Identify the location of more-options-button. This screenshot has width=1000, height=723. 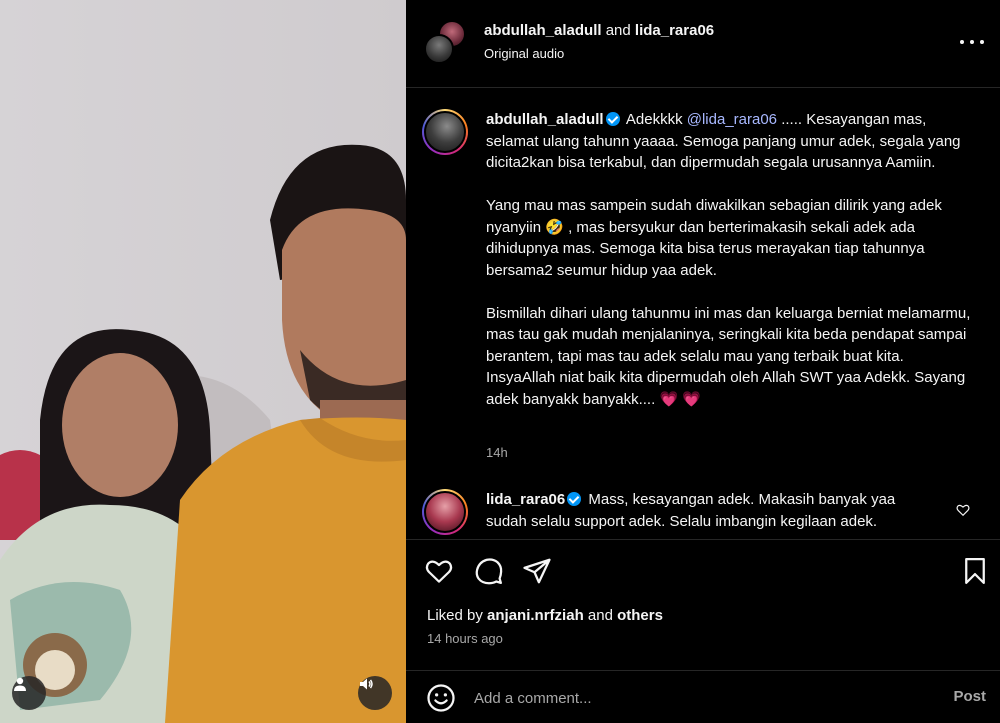
(972, 42).